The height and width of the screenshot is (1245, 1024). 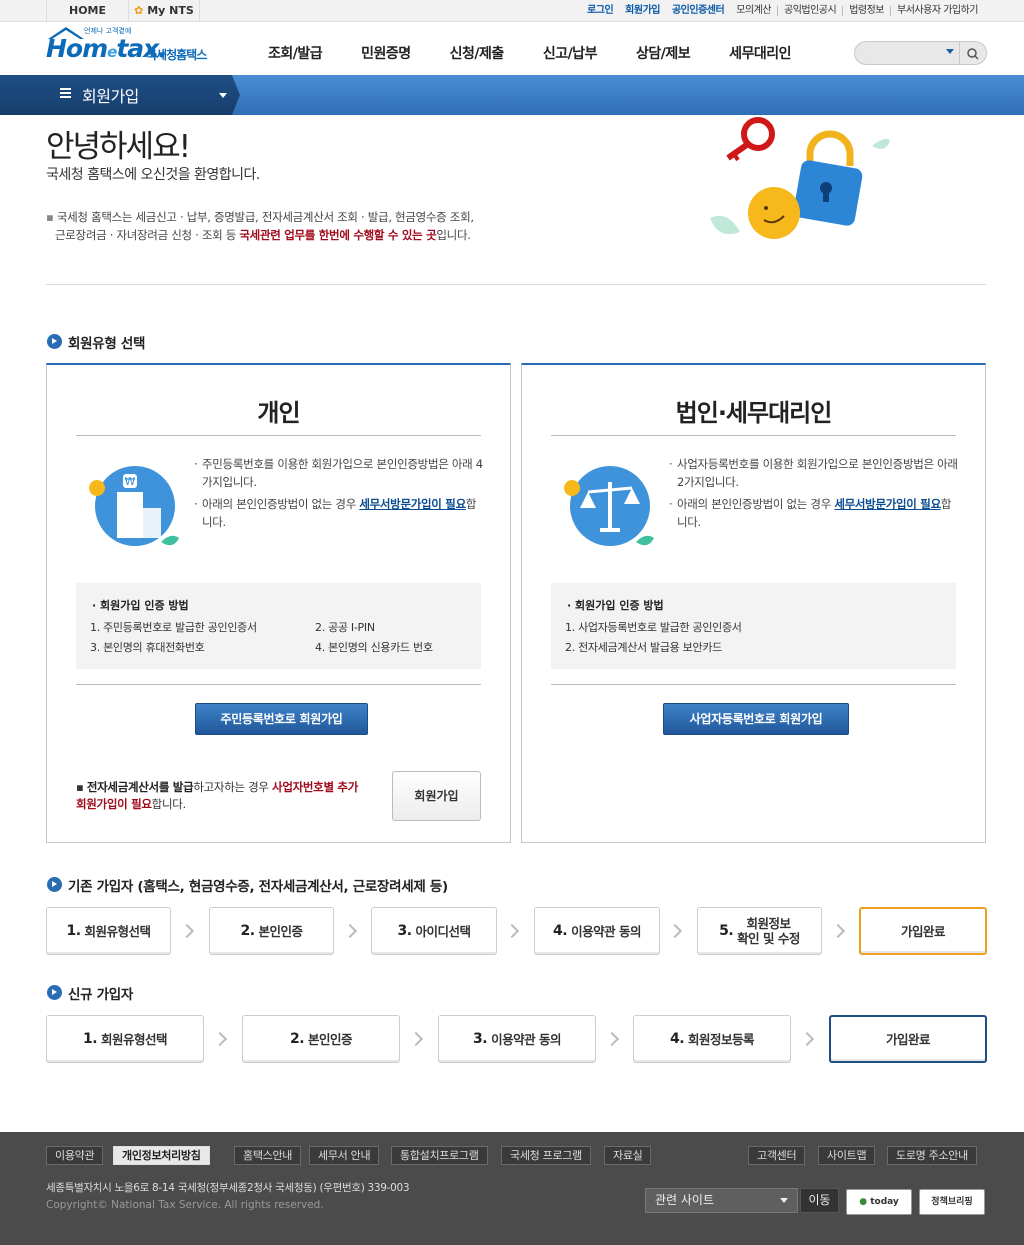 I want to click on menu-icon, so click(x=65, y=93).